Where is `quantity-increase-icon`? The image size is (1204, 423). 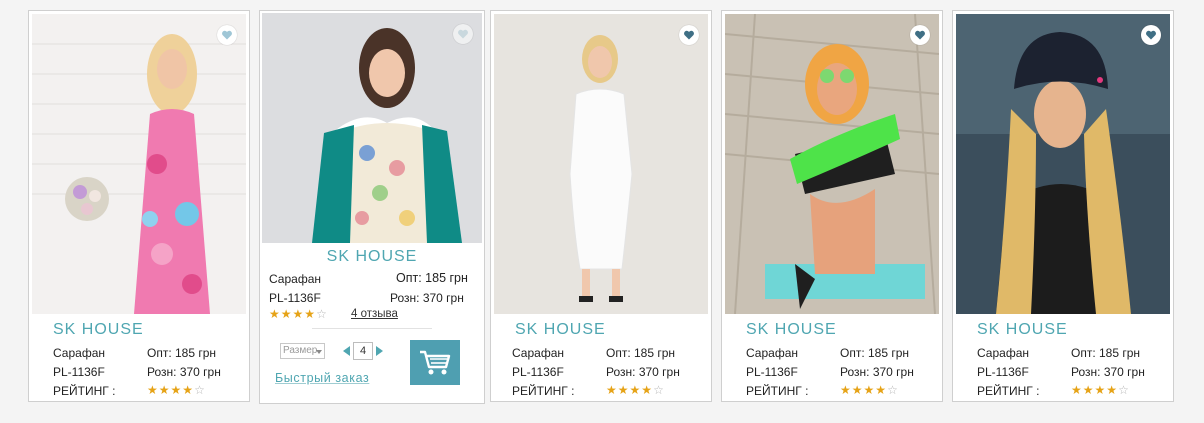
quantity-increase-icon is located at coordinates (379, 351).